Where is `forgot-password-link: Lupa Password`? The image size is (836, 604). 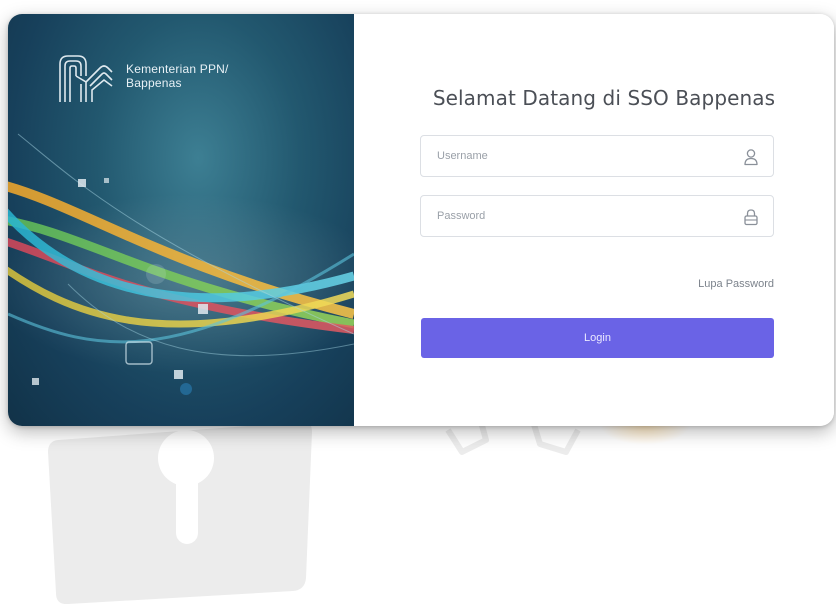 forgot-password-link: Lupa Password is located at coordinates (736, 284).